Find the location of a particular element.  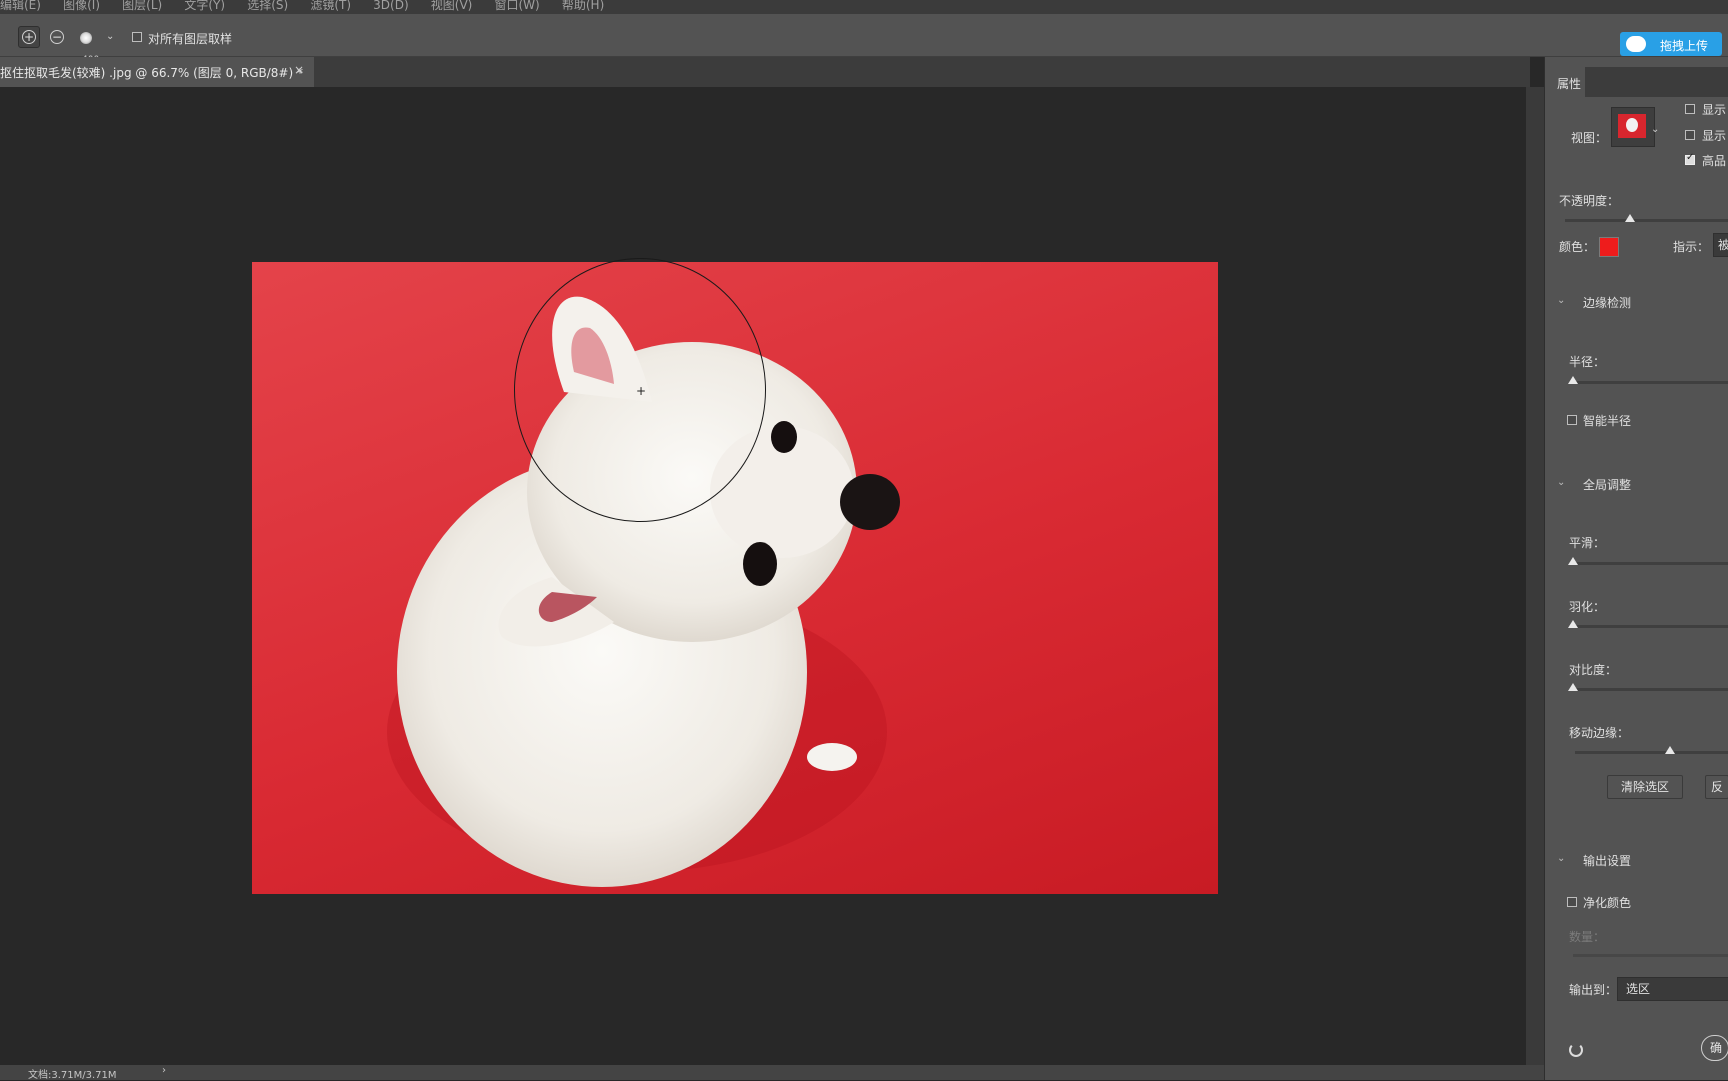

smooth-label: 平滑： is located at coordinates (1587, 543).